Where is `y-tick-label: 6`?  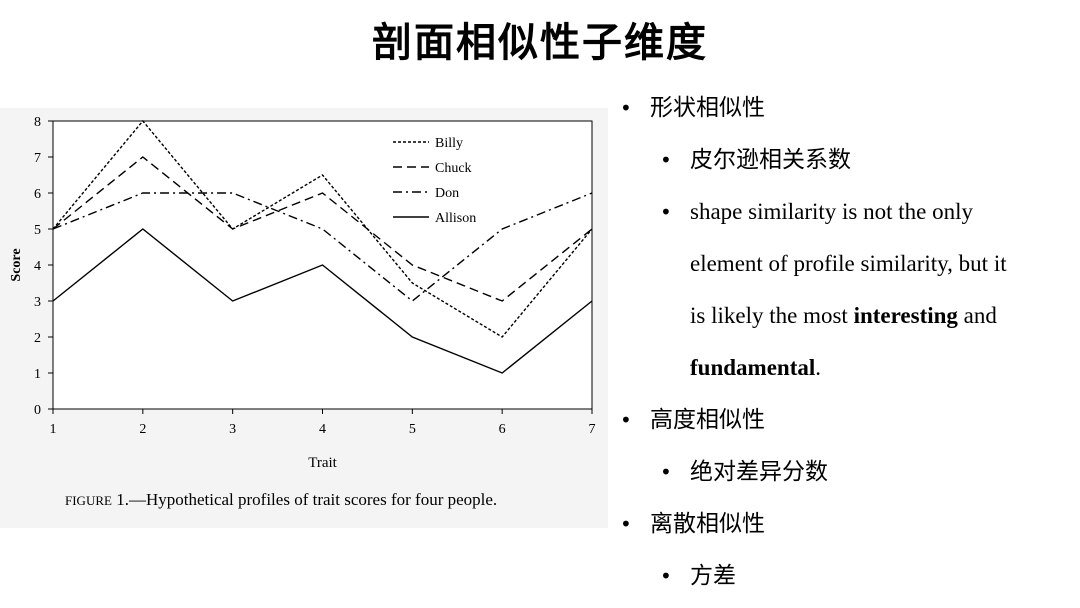
y-tick-label: 6 is located at coordinates (37, 194).